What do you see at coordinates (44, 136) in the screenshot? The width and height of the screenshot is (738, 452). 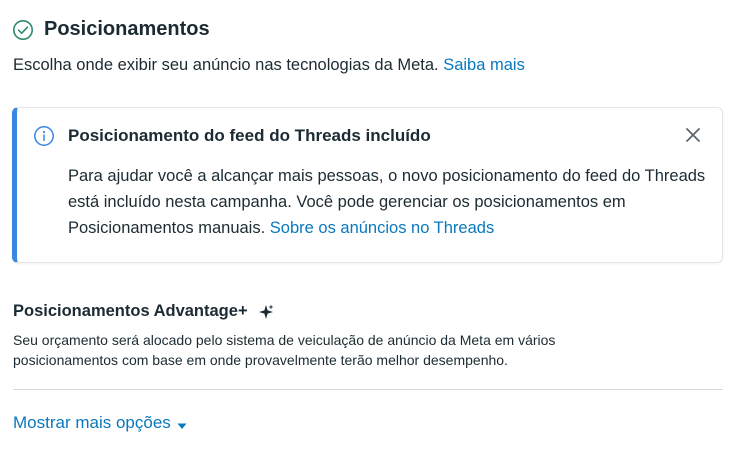 I see `info-icon` at bounding box center [44, 136].